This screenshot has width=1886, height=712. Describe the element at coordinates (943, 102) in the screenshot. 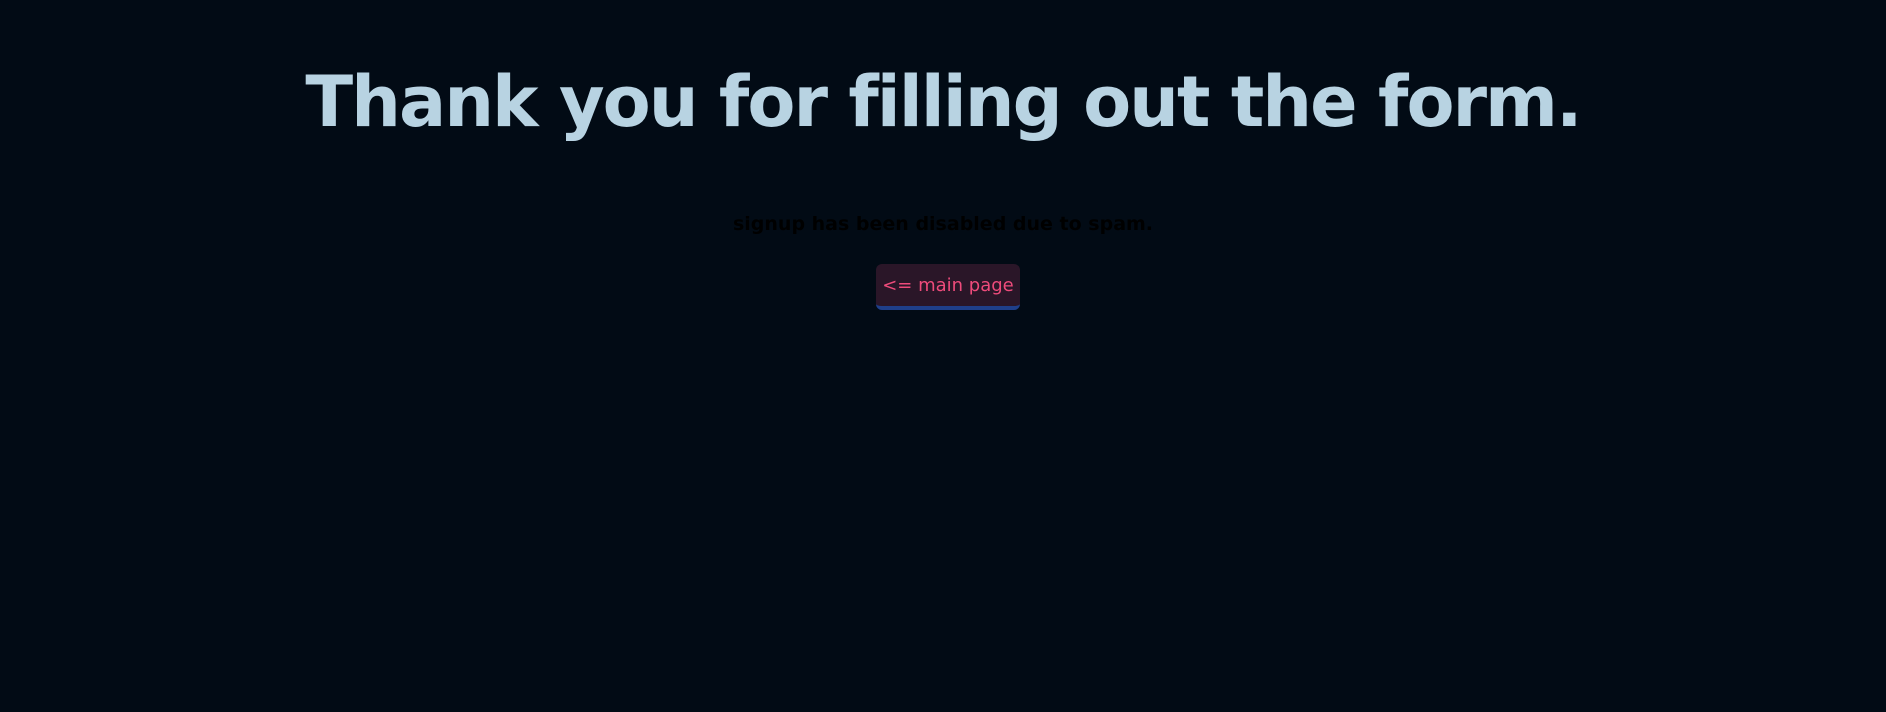

I see `page-title: Thank you for filling out the form.` at that location.